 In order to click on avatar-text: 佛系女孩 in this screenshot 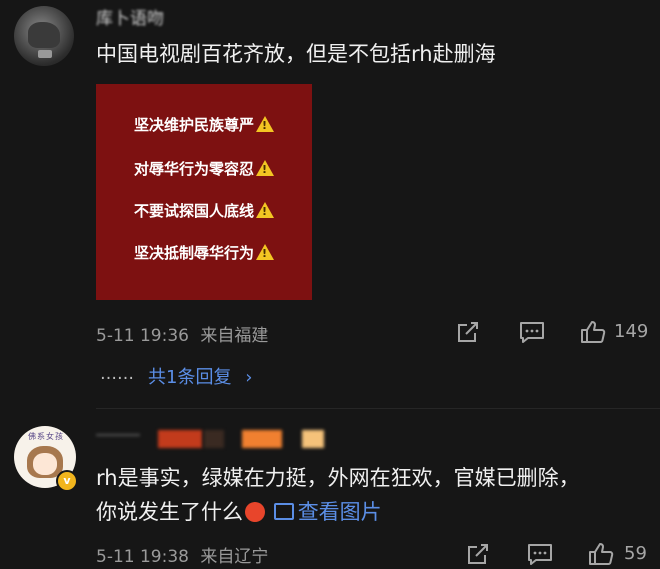, I will do `click(46, 436)`.